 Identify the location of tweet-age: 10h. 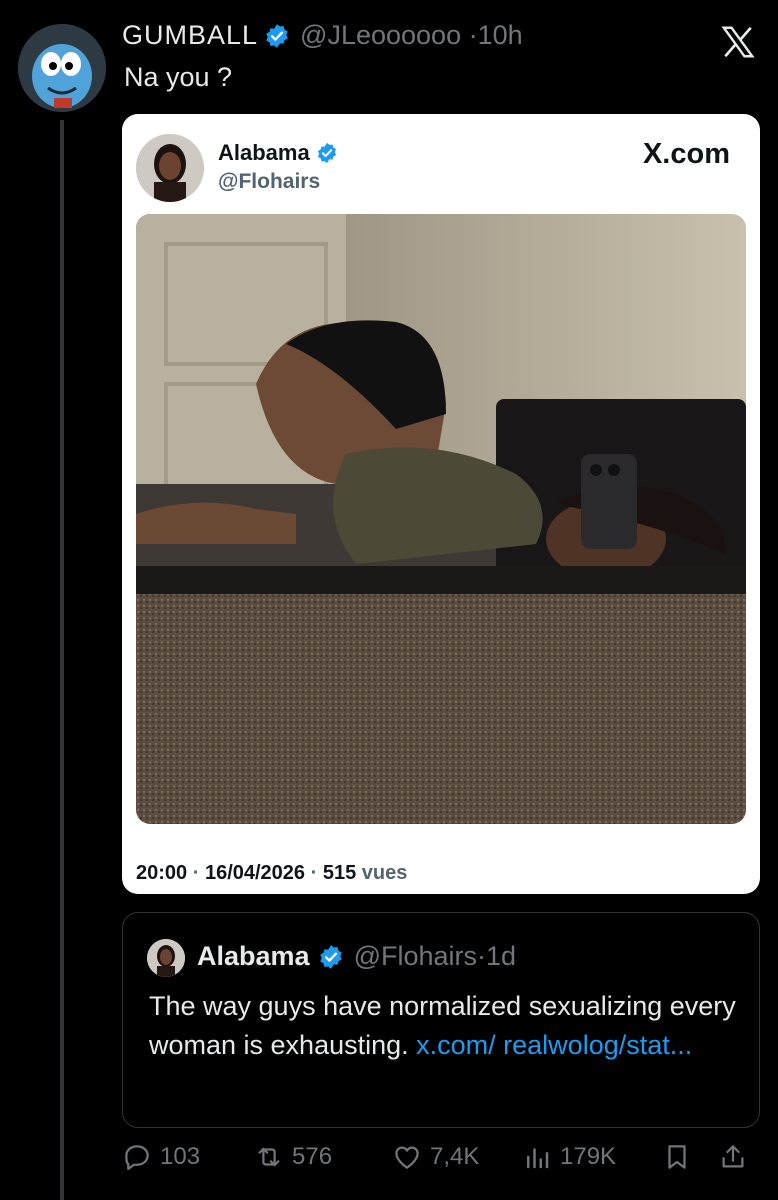
(500, 35).